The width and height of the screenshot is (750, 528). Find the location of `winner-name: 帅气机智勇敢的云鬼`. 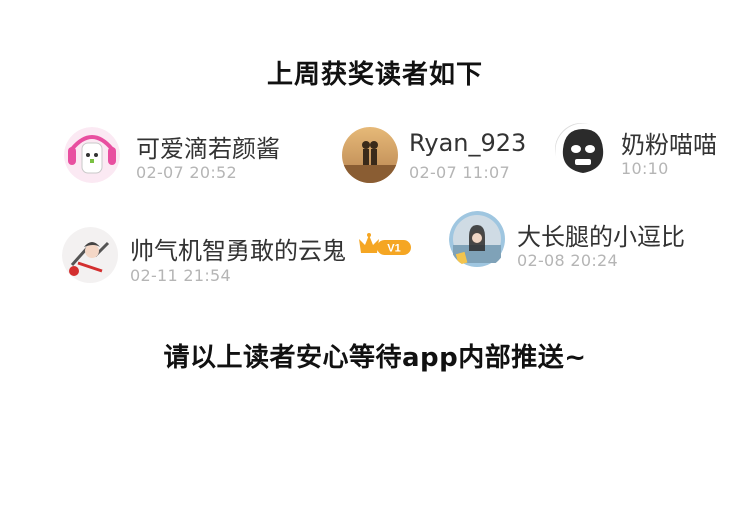

winner-name: 帅气机智勇敢的云鬼 is located at coordinates (238, 251).